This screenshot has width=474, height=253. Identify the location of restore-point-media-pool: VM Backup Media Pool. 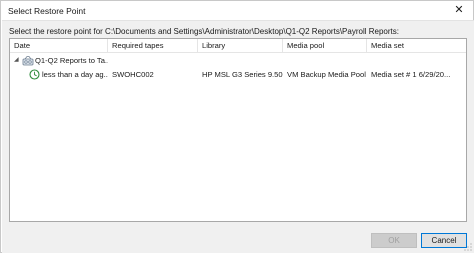
(326, 74).